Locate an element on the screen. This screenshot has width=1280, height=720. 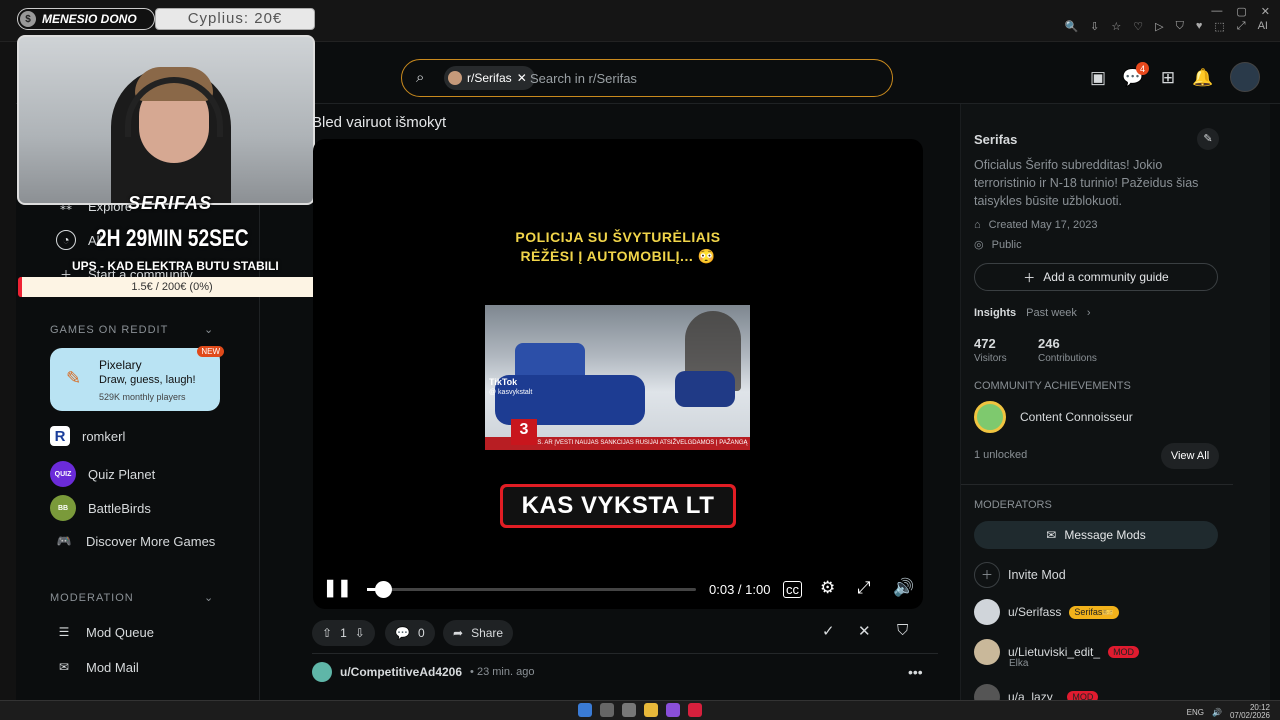
approve-icon: ✓ is located at coordinates (828, 631).